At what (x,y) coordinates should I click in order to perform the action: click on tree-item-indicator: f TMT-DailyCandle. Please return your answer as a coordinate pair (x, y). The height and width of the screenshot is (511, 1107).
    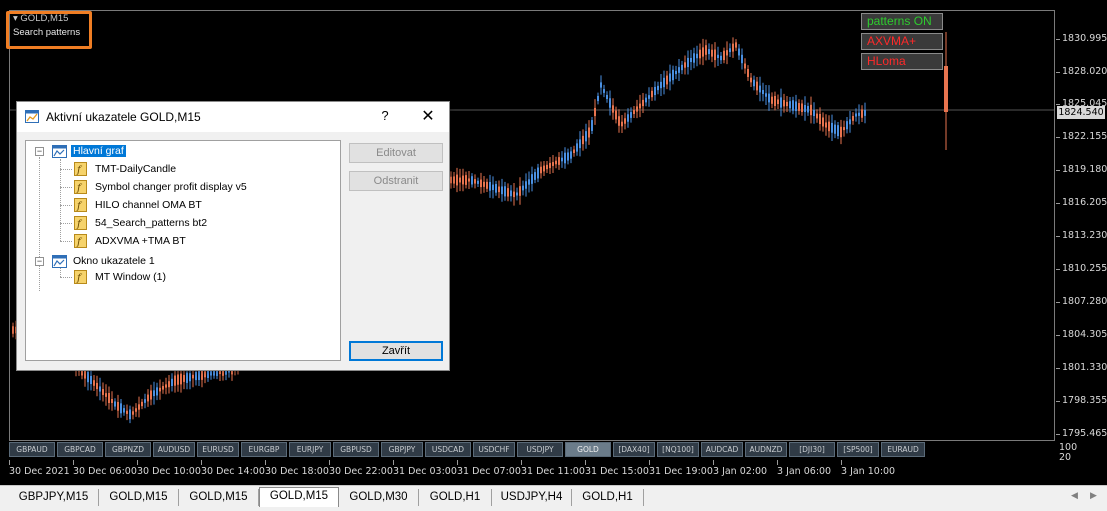
    Looking at the image, I should click on (126, 170).